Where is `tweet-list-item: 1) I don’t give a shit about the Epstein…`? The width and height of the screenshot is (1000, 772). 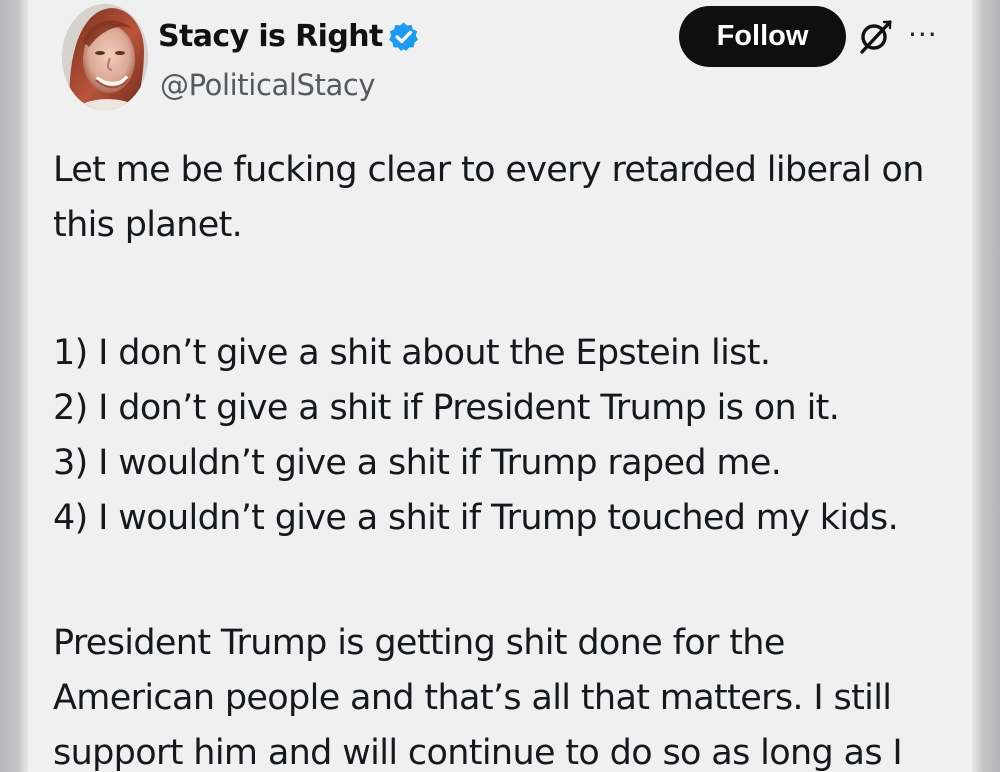
tweet-list-item: 1) I don’t give a shit about the Epstein… is located at coordinates (412, 353).